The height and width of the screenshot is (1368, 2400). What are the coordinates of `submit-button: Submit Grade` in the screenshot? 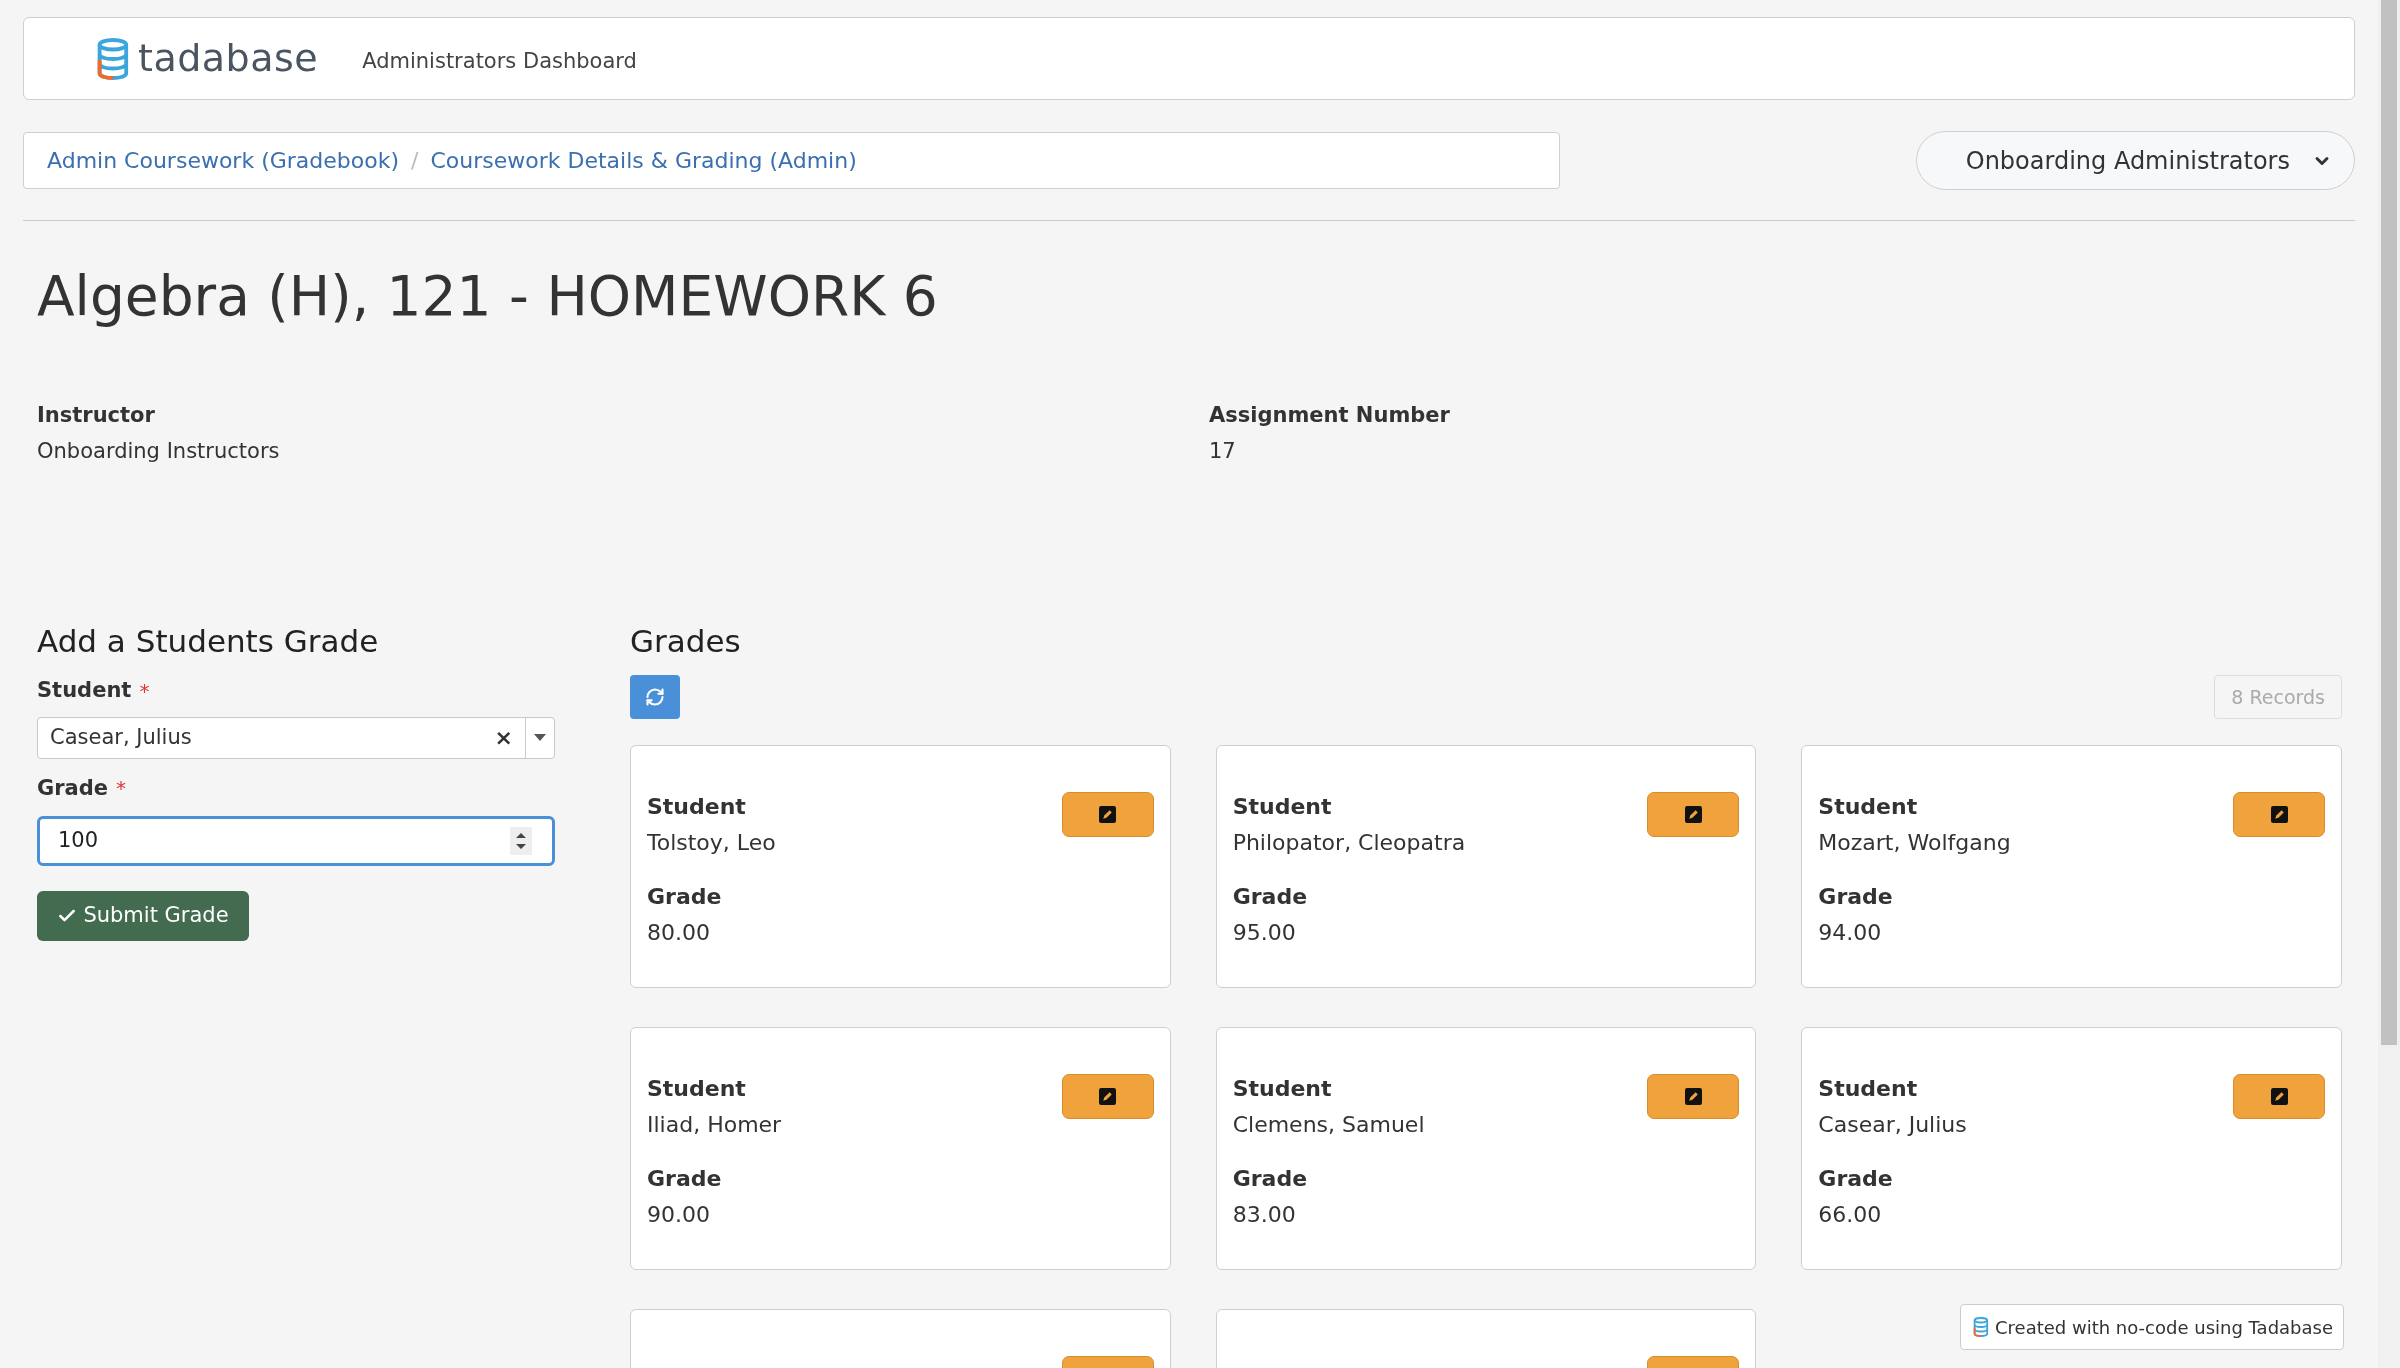 It's located at (143, 916).